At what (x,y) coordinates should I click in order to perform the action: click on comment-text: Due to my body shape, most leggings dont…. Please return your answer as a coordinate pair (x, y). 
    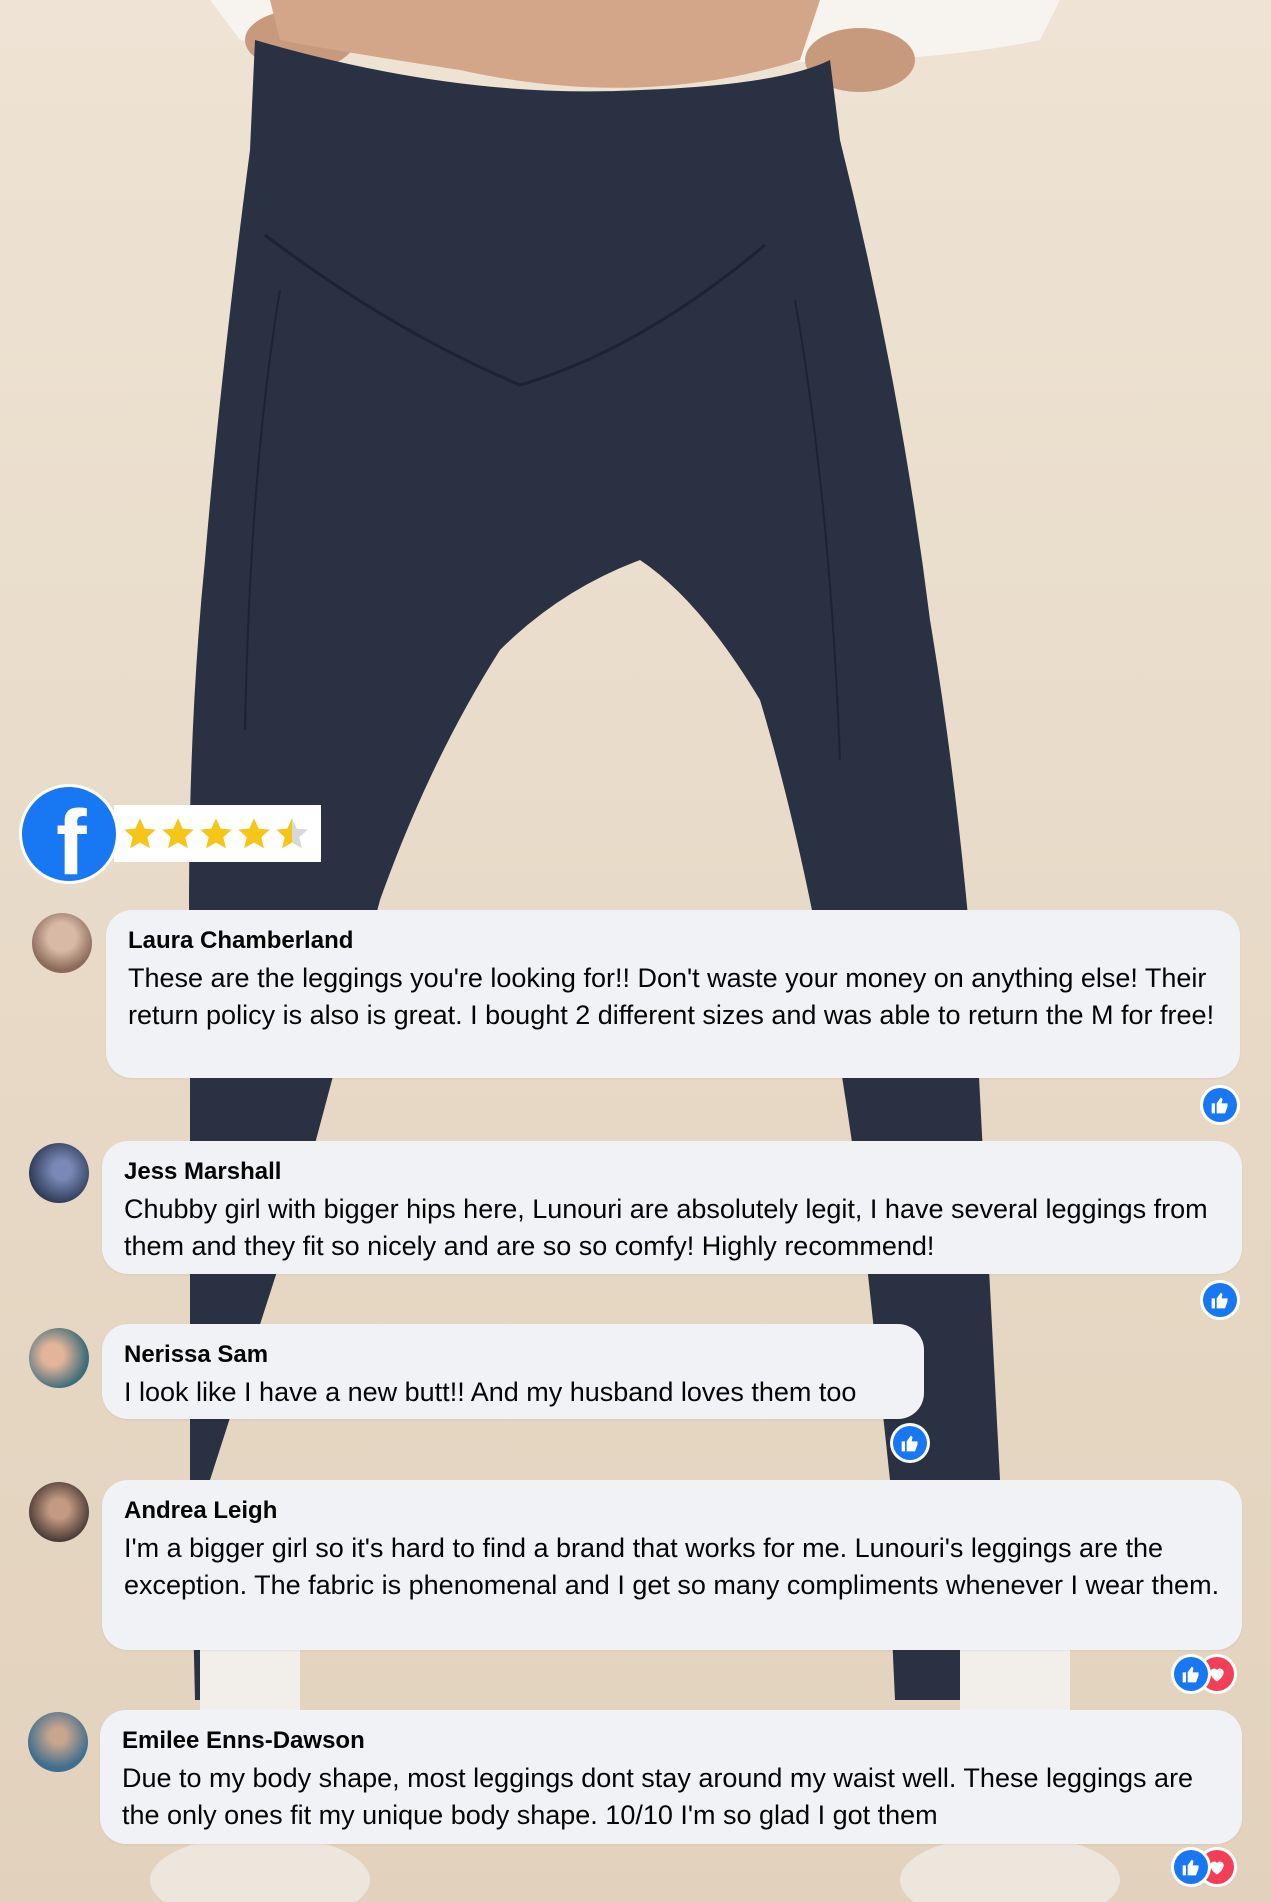
    Looking at the image, I should click on (658, 1796).